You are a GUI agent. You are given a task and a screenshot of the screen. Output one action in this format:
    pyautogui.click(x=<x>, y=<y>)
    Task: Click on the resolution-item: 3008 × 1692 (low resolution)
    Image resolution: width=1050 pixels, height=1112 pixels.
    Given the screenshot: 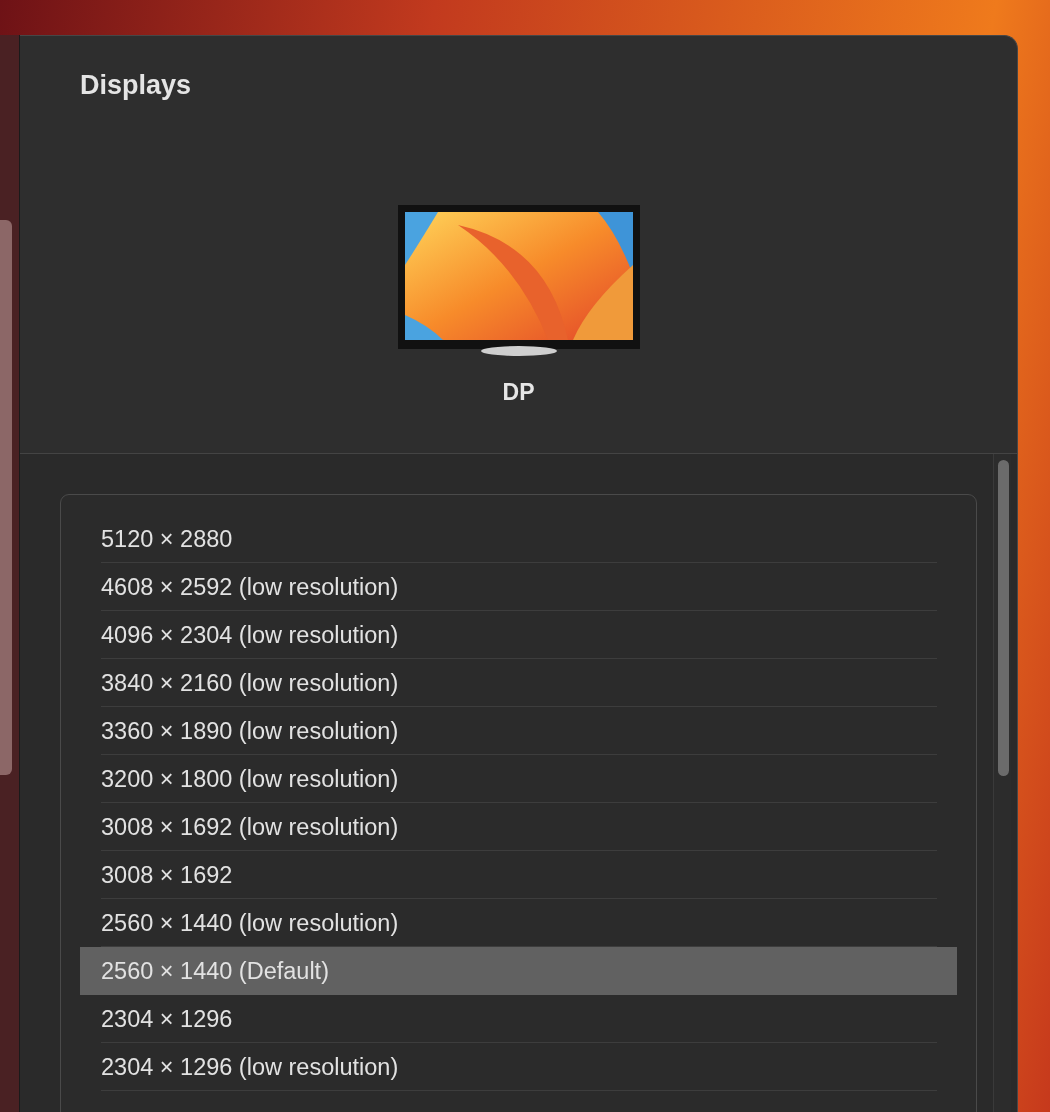 What is the action you would take?
    pyautogui.click(x=518, y=827)
    